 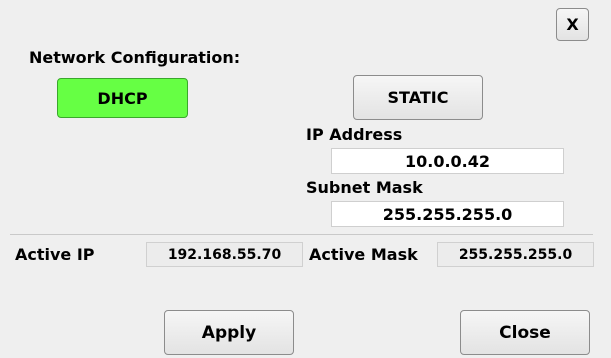 I want to click on ip-address-label: IP Address, so click(x=354, y=134).